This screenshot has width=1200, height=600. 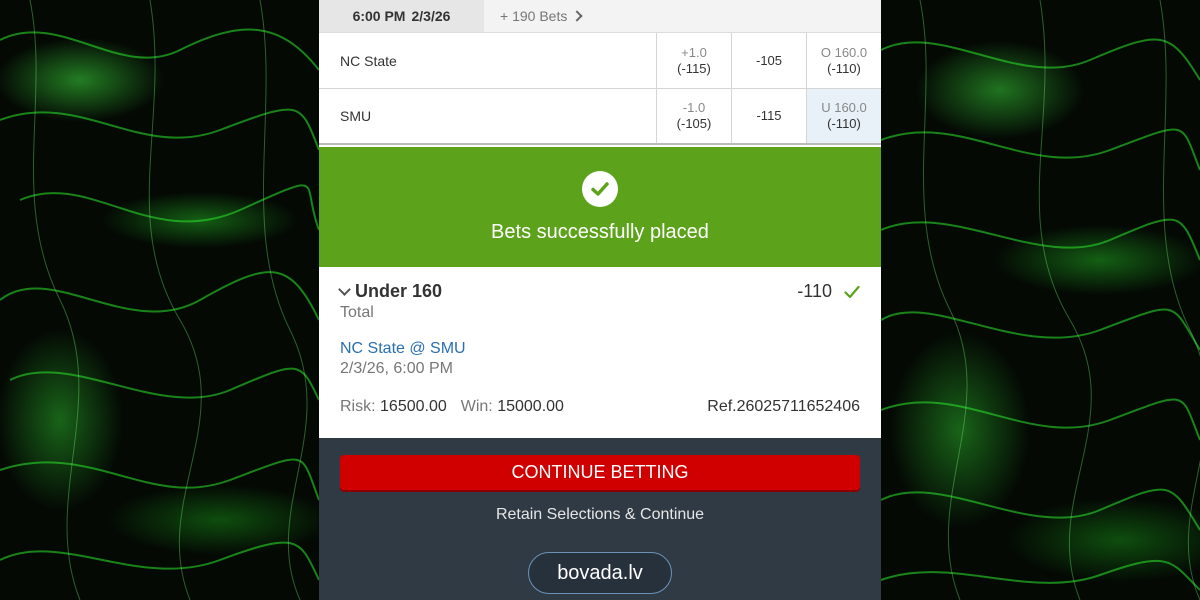 What do you see at coordinates (357, 312) in the screenshot?
I see `bet-type: Total` at bounding box center [357, 312].